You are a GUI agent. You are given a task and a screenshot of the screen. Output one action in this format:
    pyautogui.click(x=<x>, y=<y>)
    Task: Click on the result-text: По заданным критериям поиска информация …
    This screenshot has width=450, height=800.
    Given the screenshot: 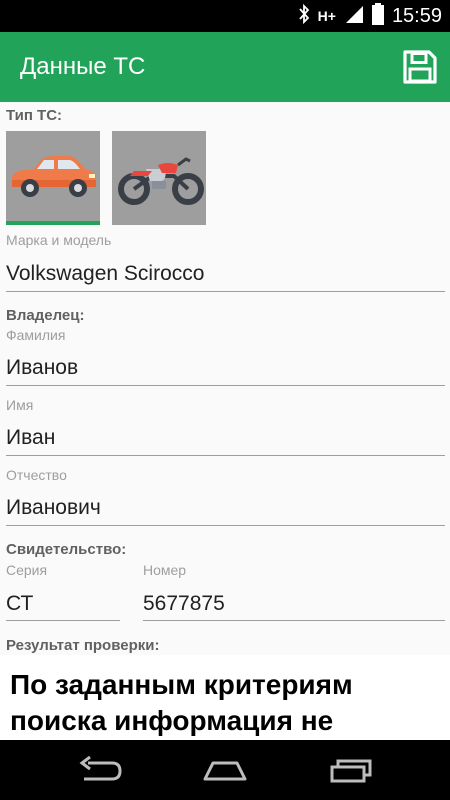 What is the action you would take?
    pyautogui.click(x=181, y=702)
    